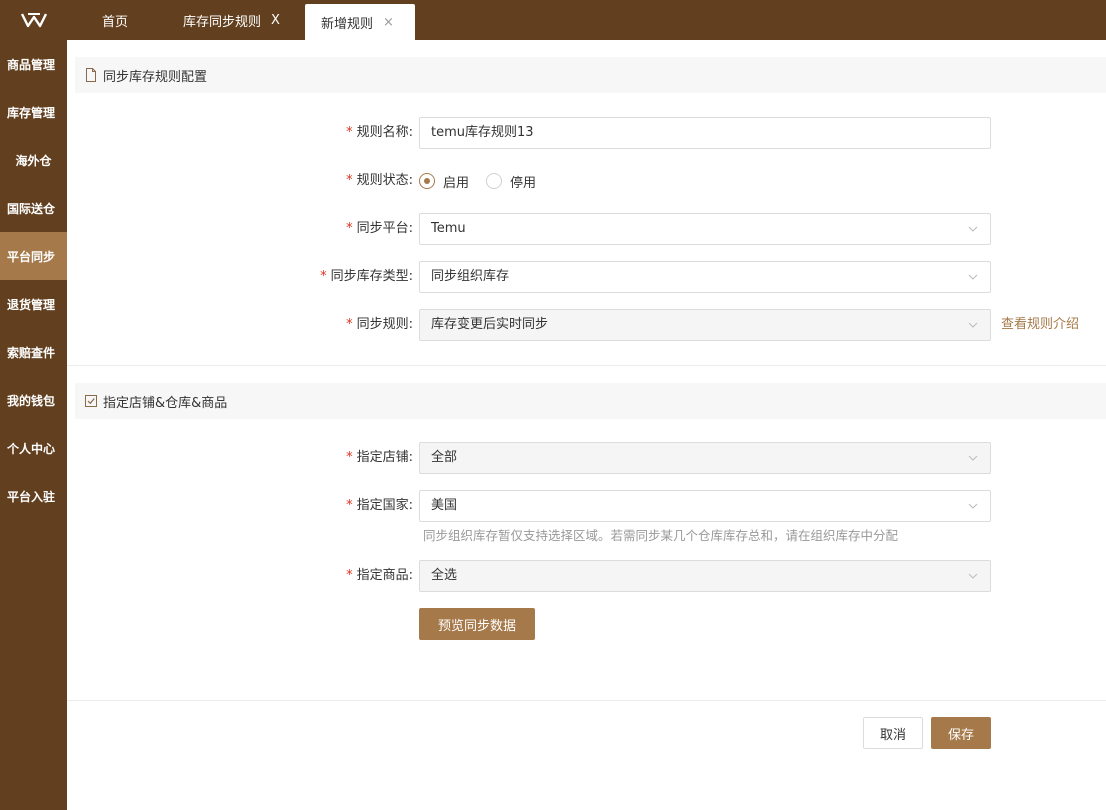  What do you see at coordinates (347, 24) in the screenshot?
I see `tab-label: 新增规则` at bounding box center [347, 24].